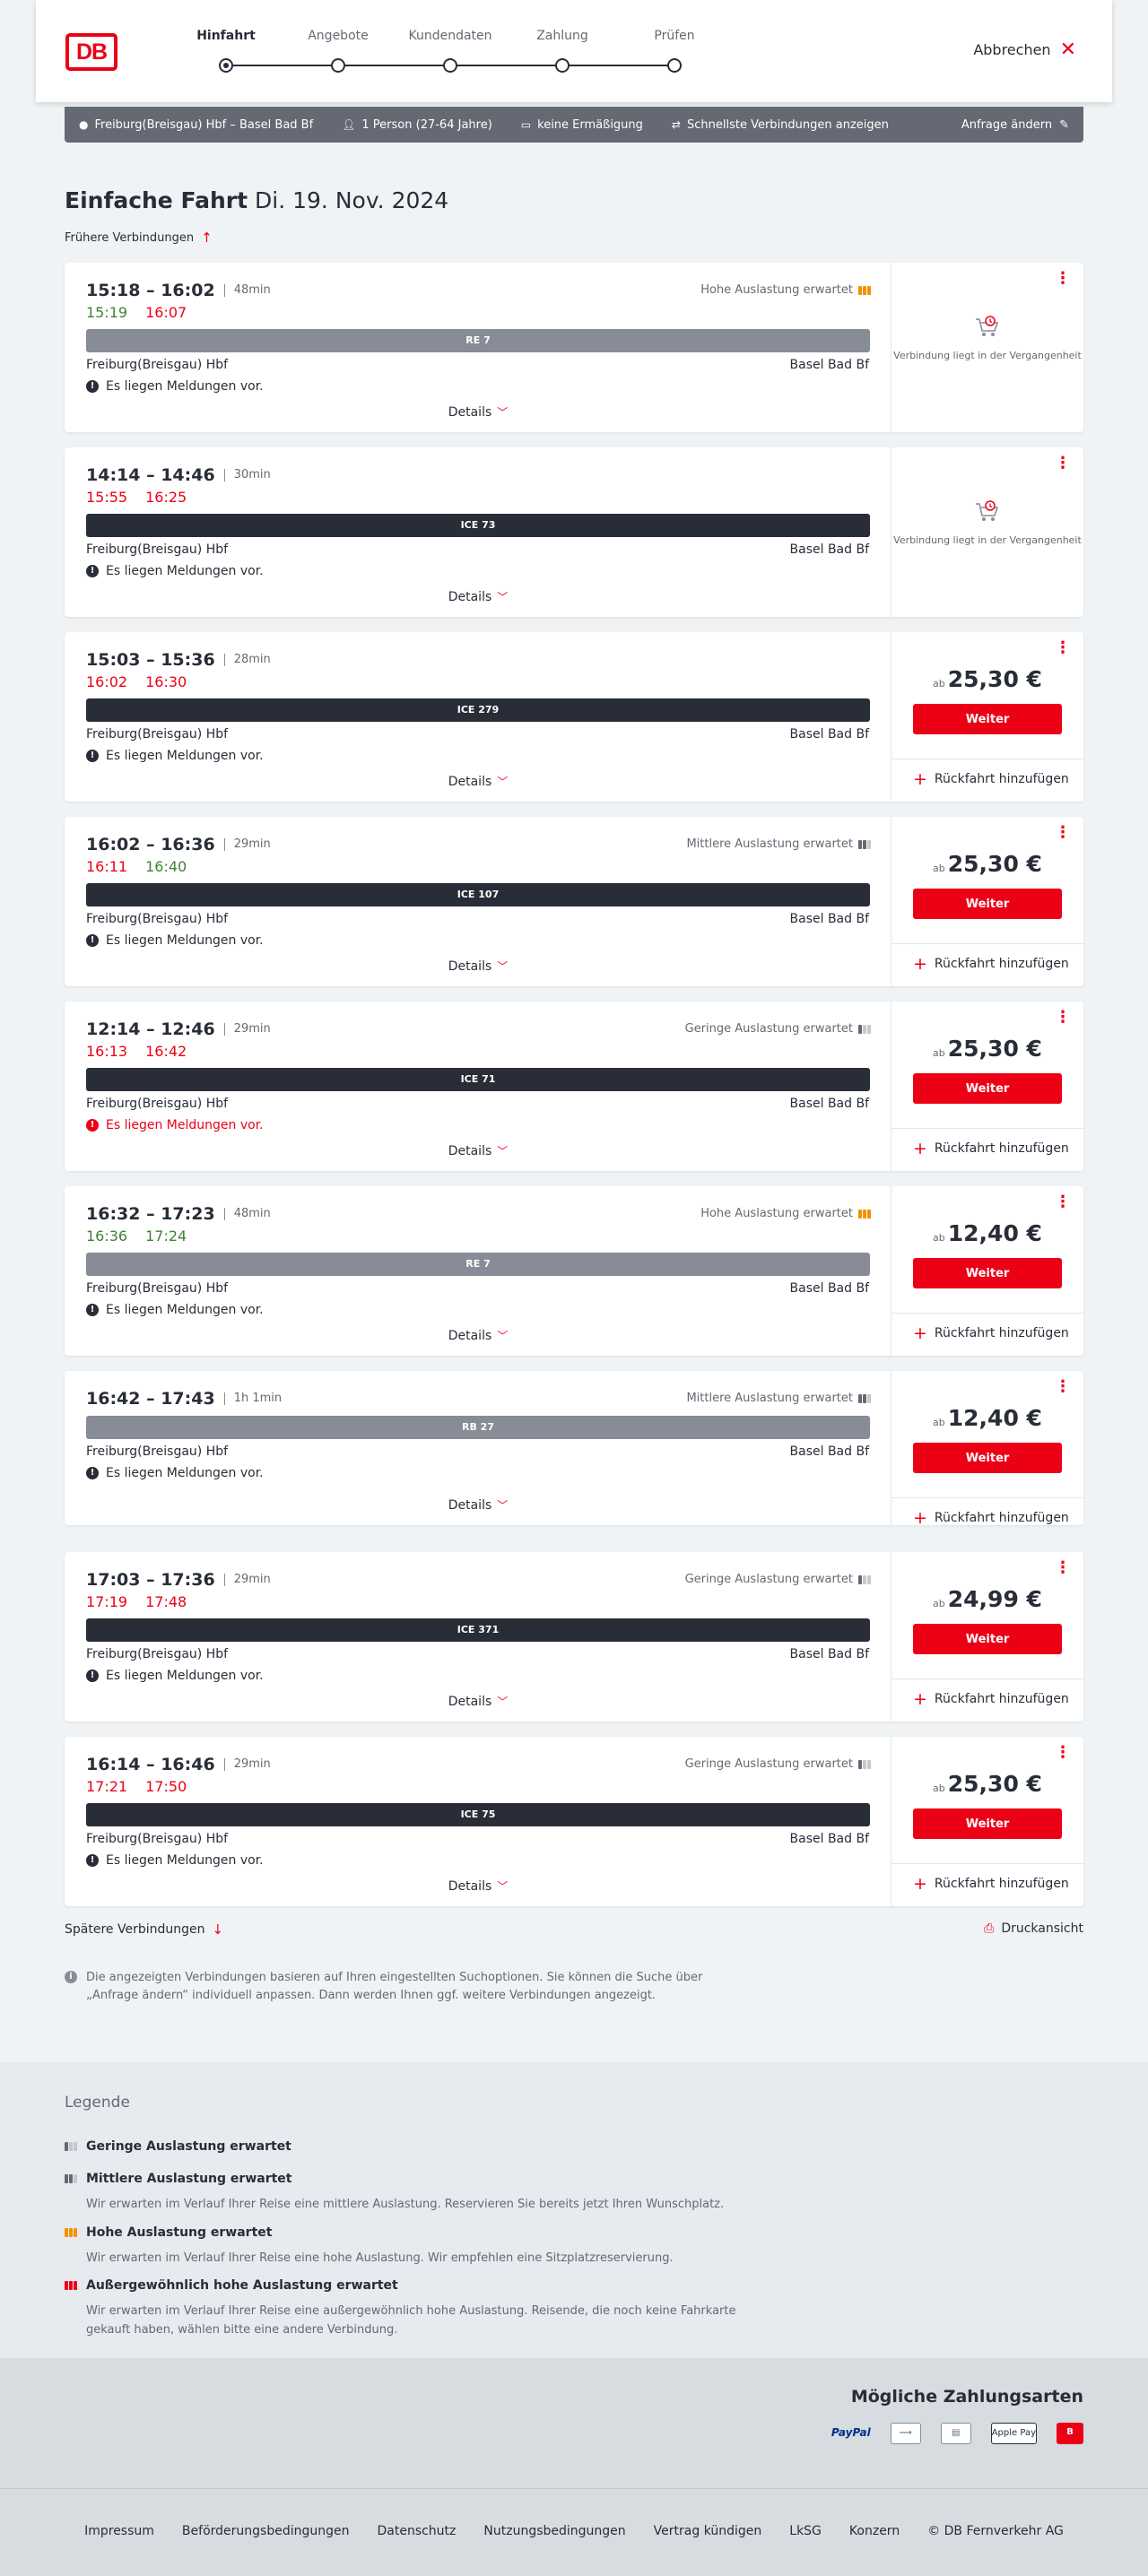  What do you see at coordinates (987, 1678) in the screenshot?
I see `divider` at bounding box center [987, 1678].